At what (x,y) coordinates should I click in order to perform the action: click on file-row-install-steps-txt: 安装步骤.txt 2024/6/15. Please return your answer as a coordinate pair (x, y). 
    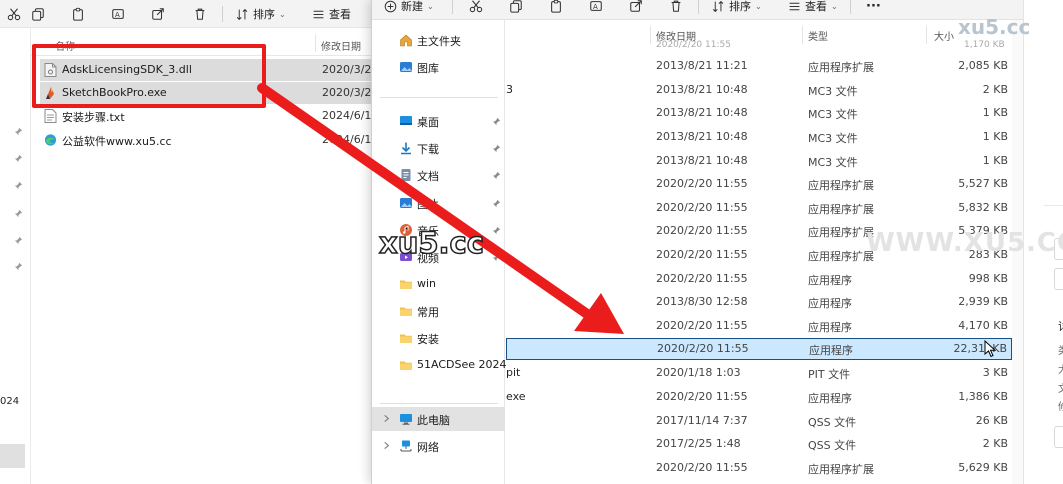
    Looking at the image, I should click on (209, 116).